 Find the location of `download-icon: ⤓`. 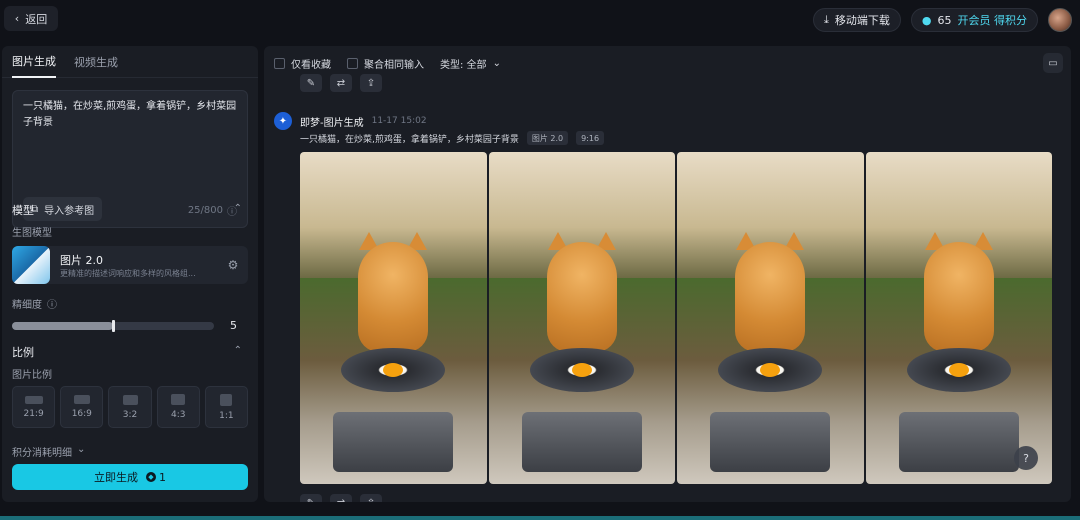

download-icon: ⤓ is located at coordinates (826, 19).